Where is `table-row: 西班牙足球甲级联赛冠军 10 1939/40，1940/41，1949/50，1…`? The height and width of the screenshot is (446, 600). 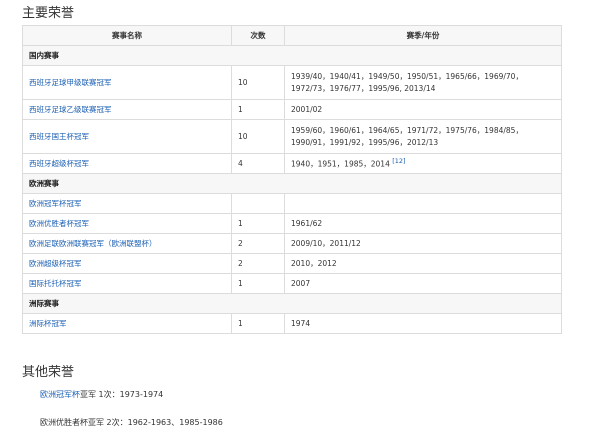
table-row: 西班牙足球甲级联赛冠军 10 1939/40，1940/41，1949/50，1… is located at coordinates (292, 82).